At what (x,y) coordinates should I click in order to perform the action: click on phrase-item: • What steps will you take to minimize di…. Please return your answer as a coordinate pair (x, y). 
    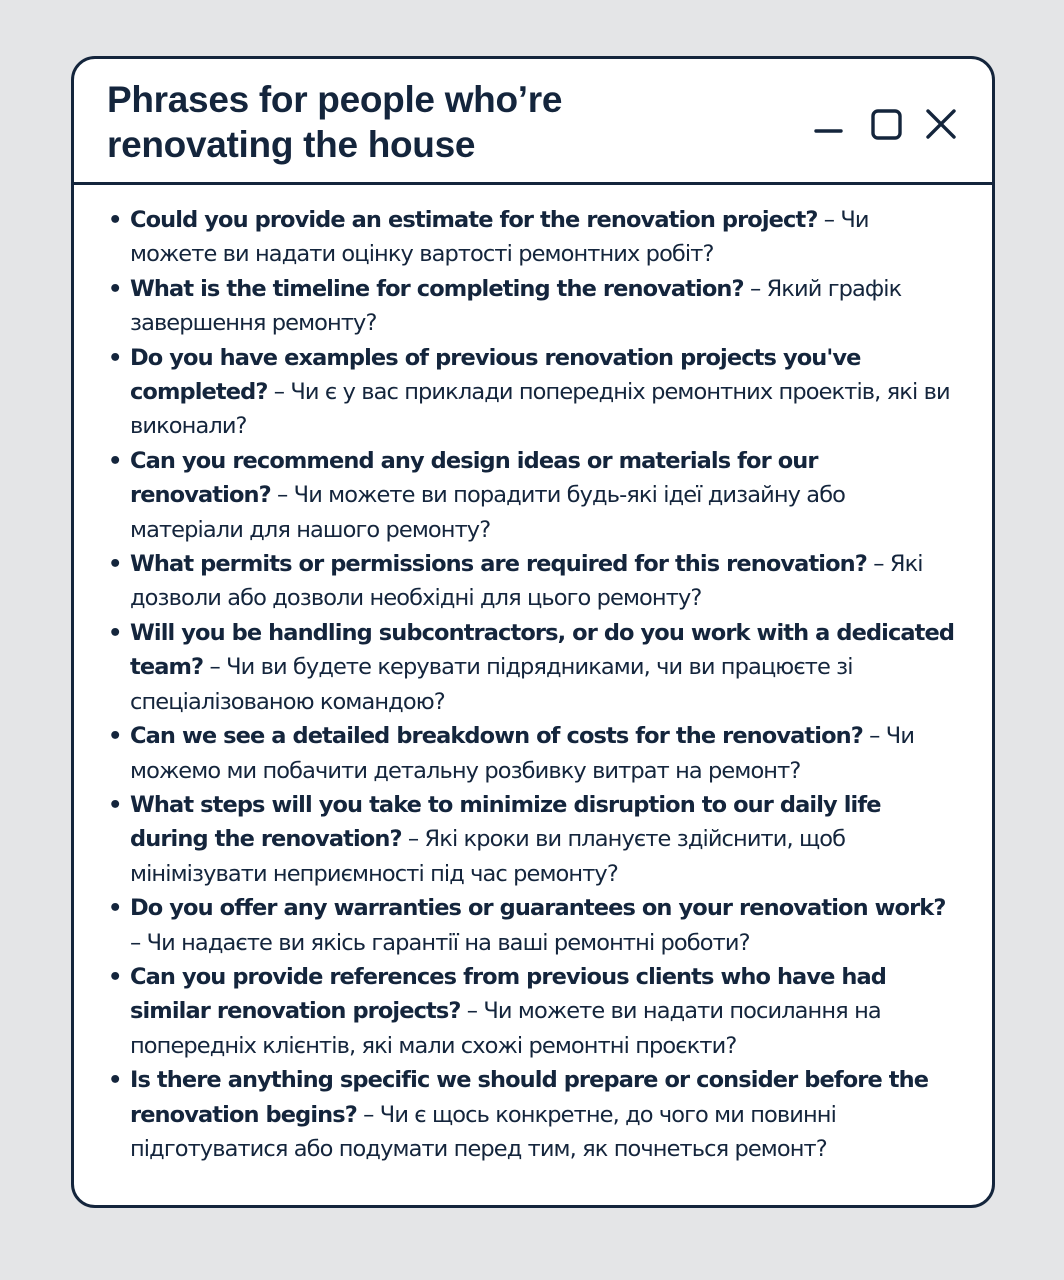
    Looking at the image, I should click on (533, 839).